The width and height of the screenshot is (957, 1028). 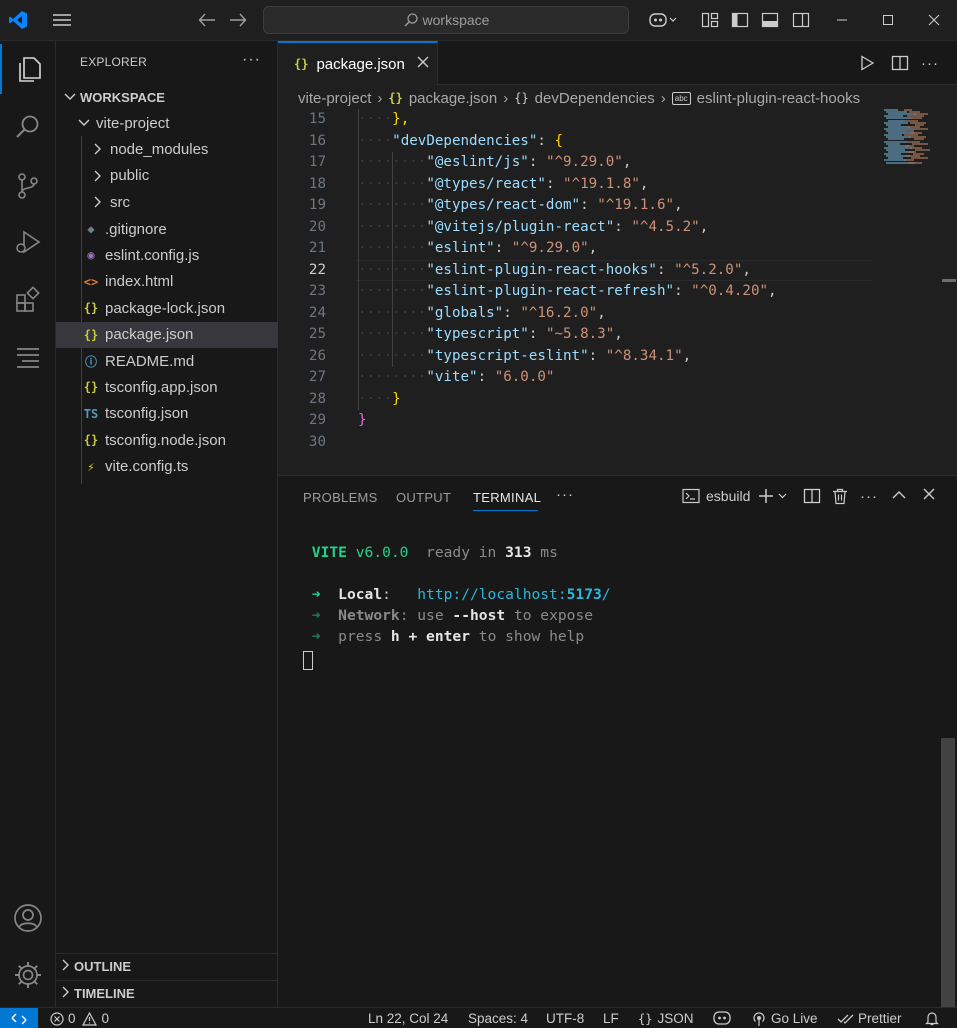 What do you see at coordinates (611, 1018) in the screenshot?
I see `end-of-line: LF` at bounding box center [611, 1018].